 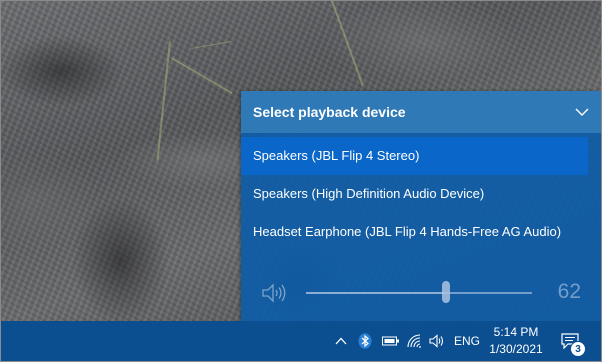 I want to click on bluetooth-icon, so click(x=365, y=341).